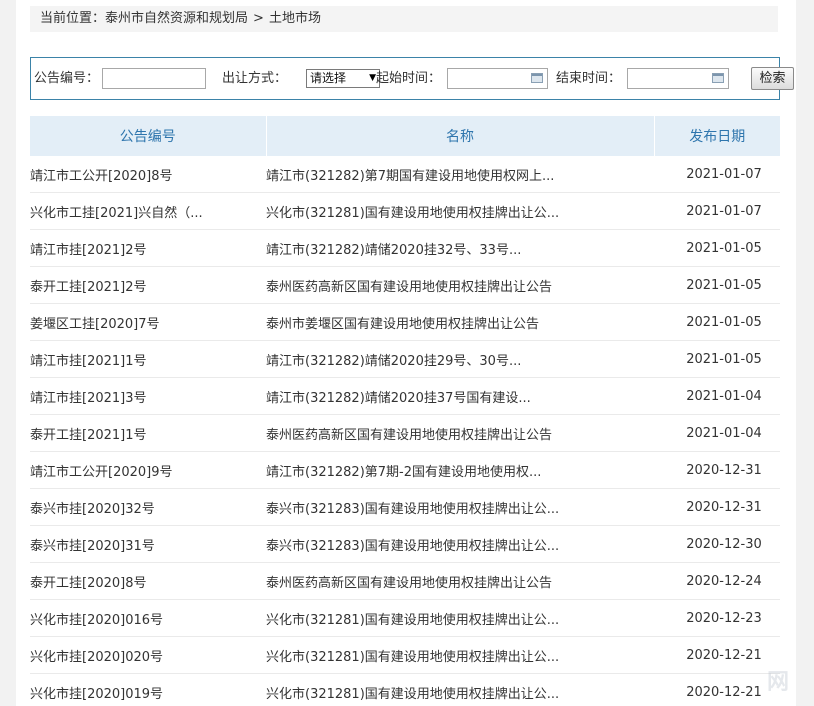  Describe the element at coordinates (148, 174) in the screenshot. I see `notice-no-cell: 靖江市工公开[2020]8号` at that location.